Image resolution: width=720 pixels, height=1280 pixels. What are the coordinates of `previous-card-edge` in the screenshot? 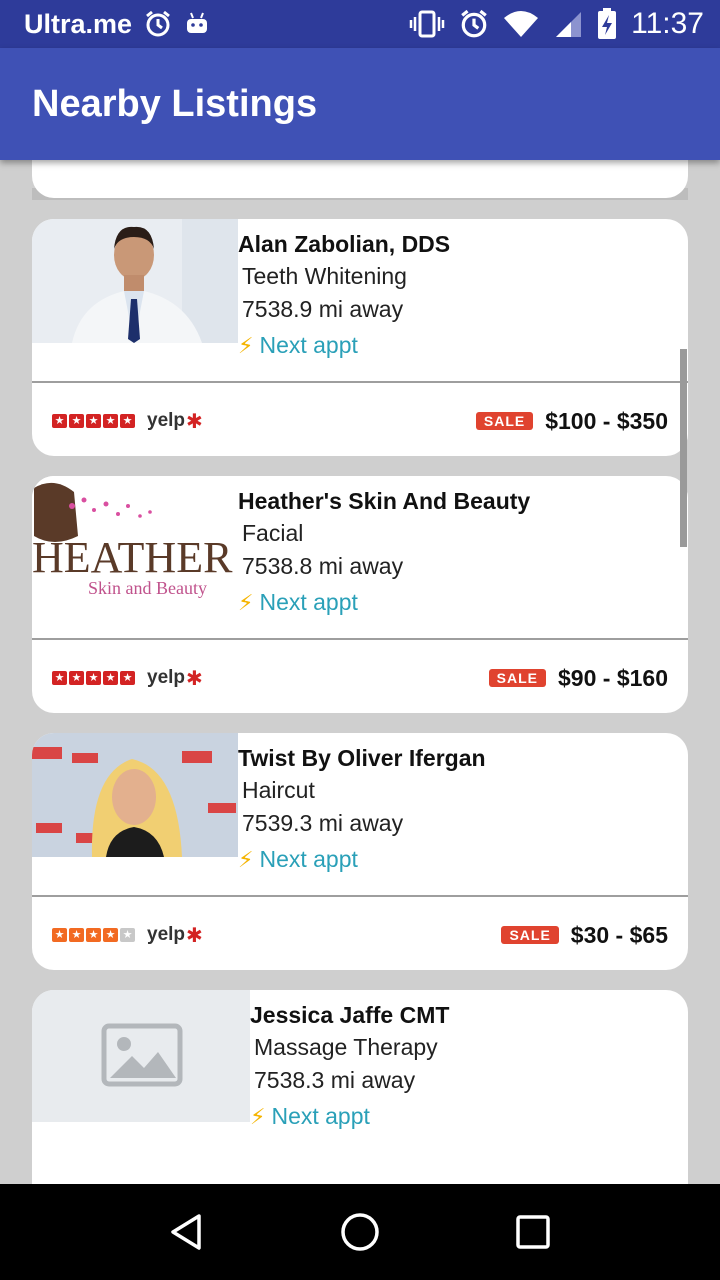 It's located at (360, 179).